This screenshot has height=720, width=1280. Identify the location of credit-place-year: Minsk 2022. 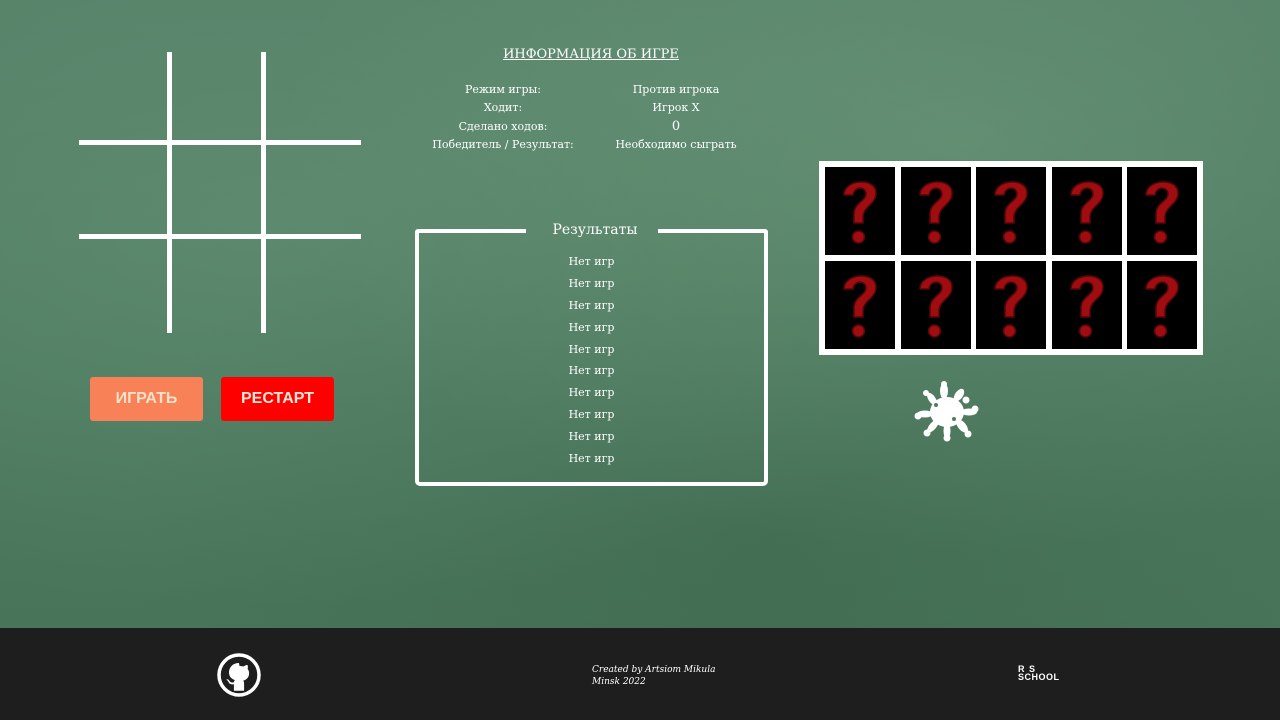
(619, 682).